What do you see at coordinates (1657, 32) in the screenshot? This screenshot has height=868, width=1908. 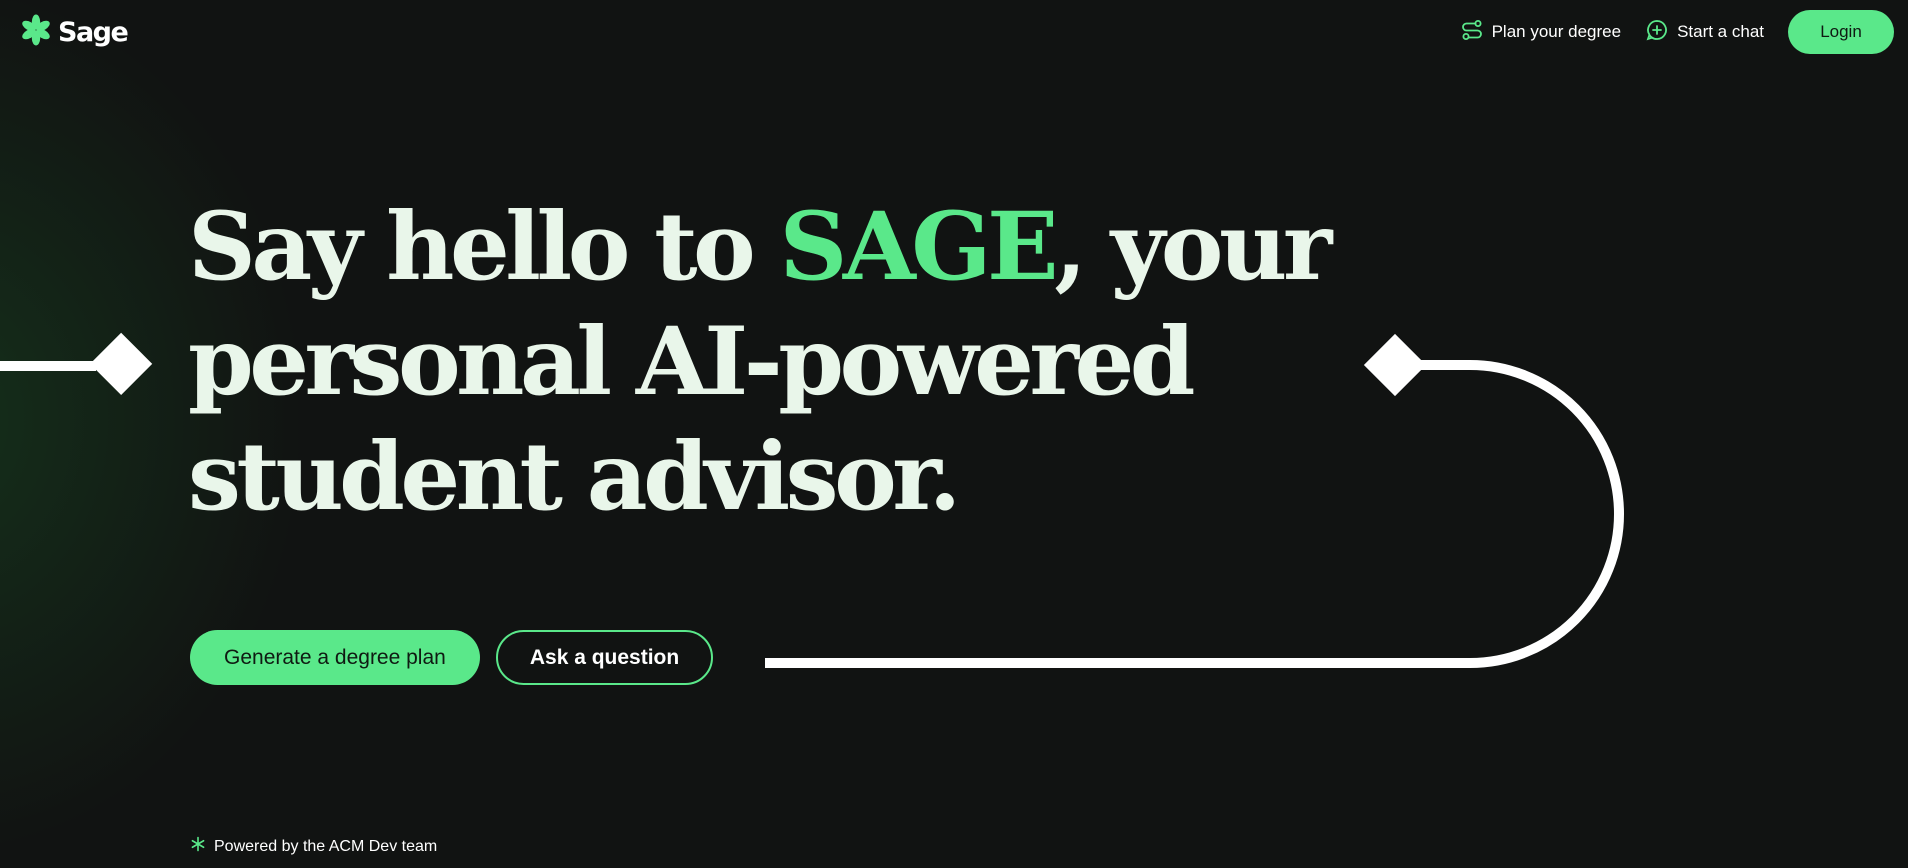 I see `chat-plus-icon` at bounding box center [1657, 32].